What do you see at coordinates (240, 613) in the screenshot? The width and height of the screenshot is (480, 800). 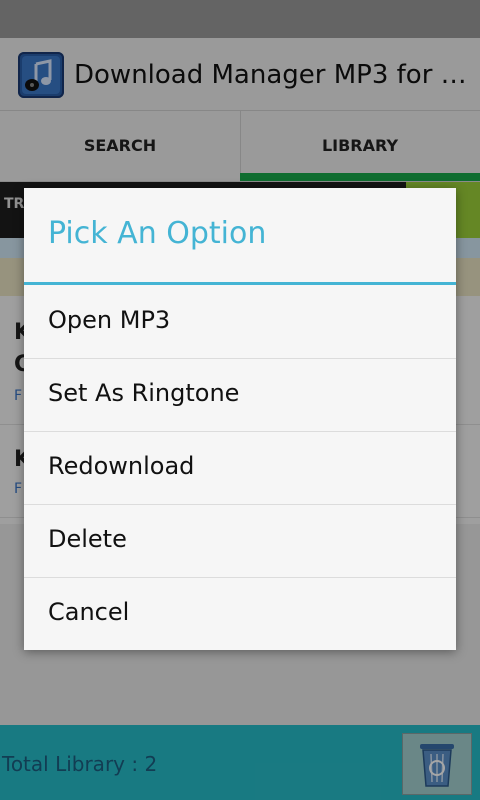 I see `cancel-option: Cancel` at bounding box center [240, 613].